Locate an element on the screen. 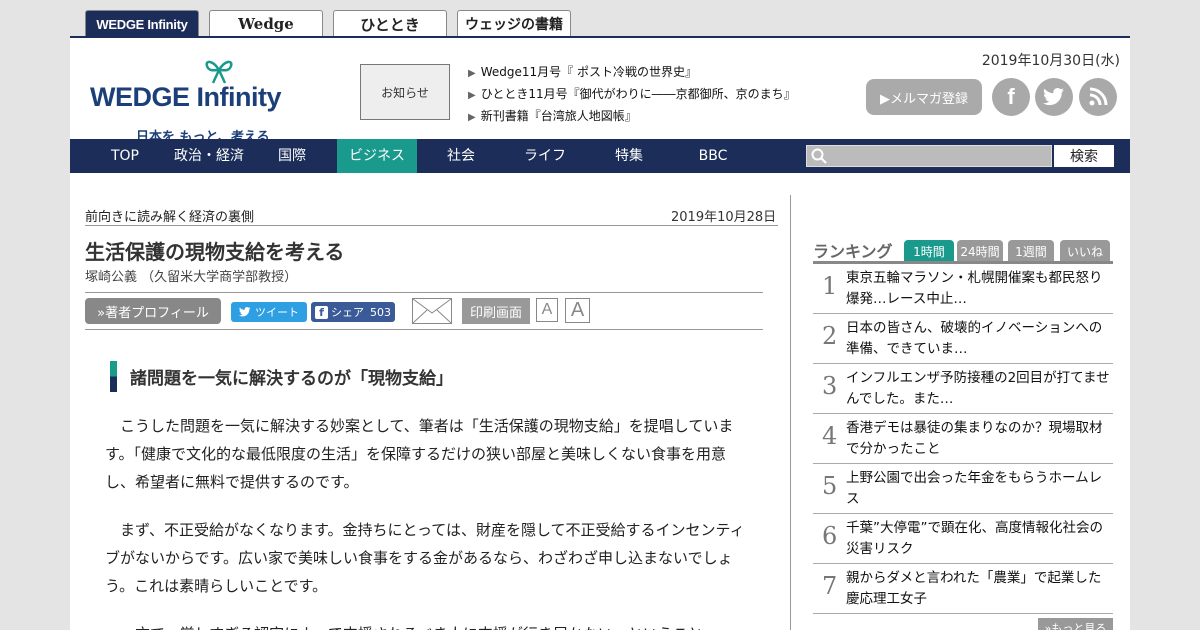 The width and height of the screenshot is (1200, 630). nav-life: ライフ is located at coordinates (545, 156).